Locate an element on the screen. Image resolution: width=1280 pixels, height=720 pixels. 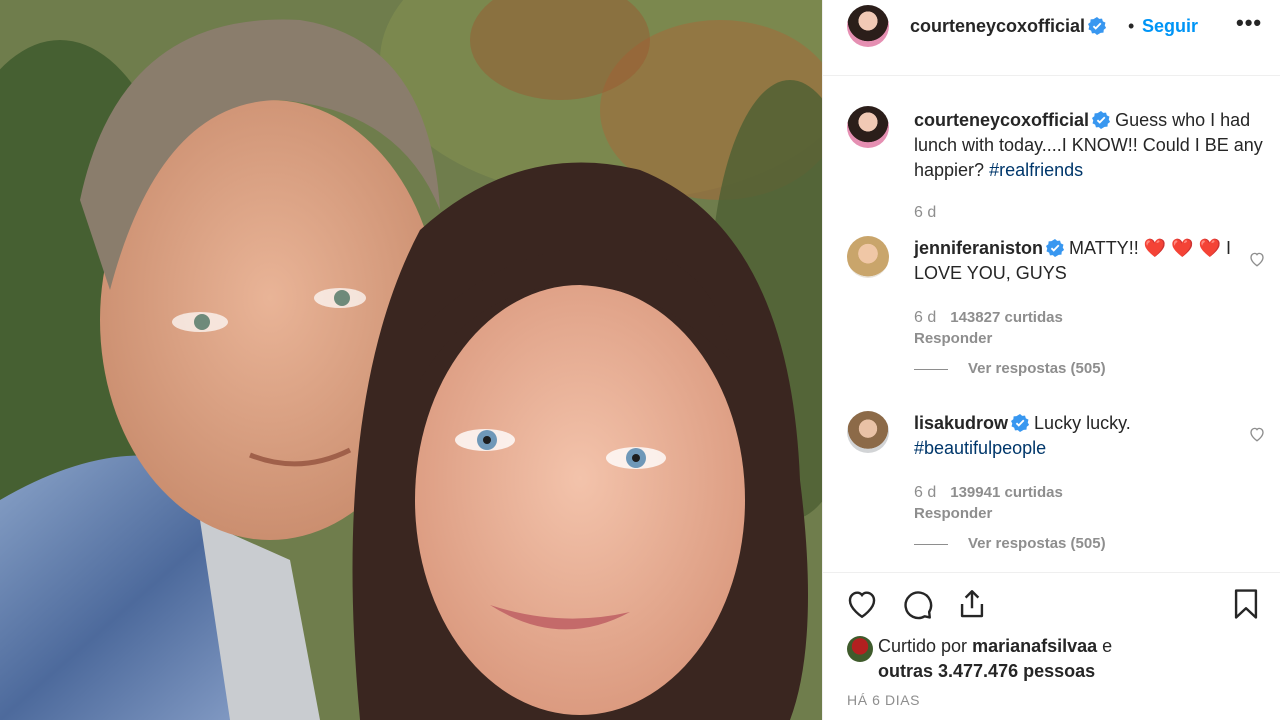
comment-body: Lucky lucky. is located at coordinates (1082, 423).